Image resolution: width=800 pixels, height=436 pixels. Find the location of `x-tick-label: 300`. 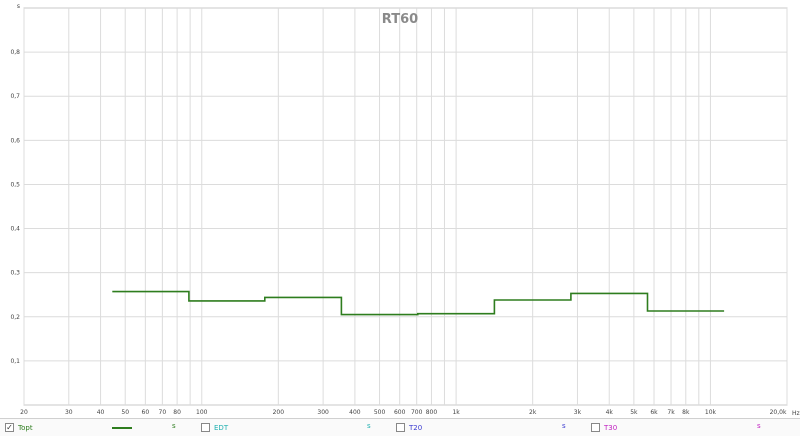

x-tick-label: 300 is located at coordinates (323, 412).